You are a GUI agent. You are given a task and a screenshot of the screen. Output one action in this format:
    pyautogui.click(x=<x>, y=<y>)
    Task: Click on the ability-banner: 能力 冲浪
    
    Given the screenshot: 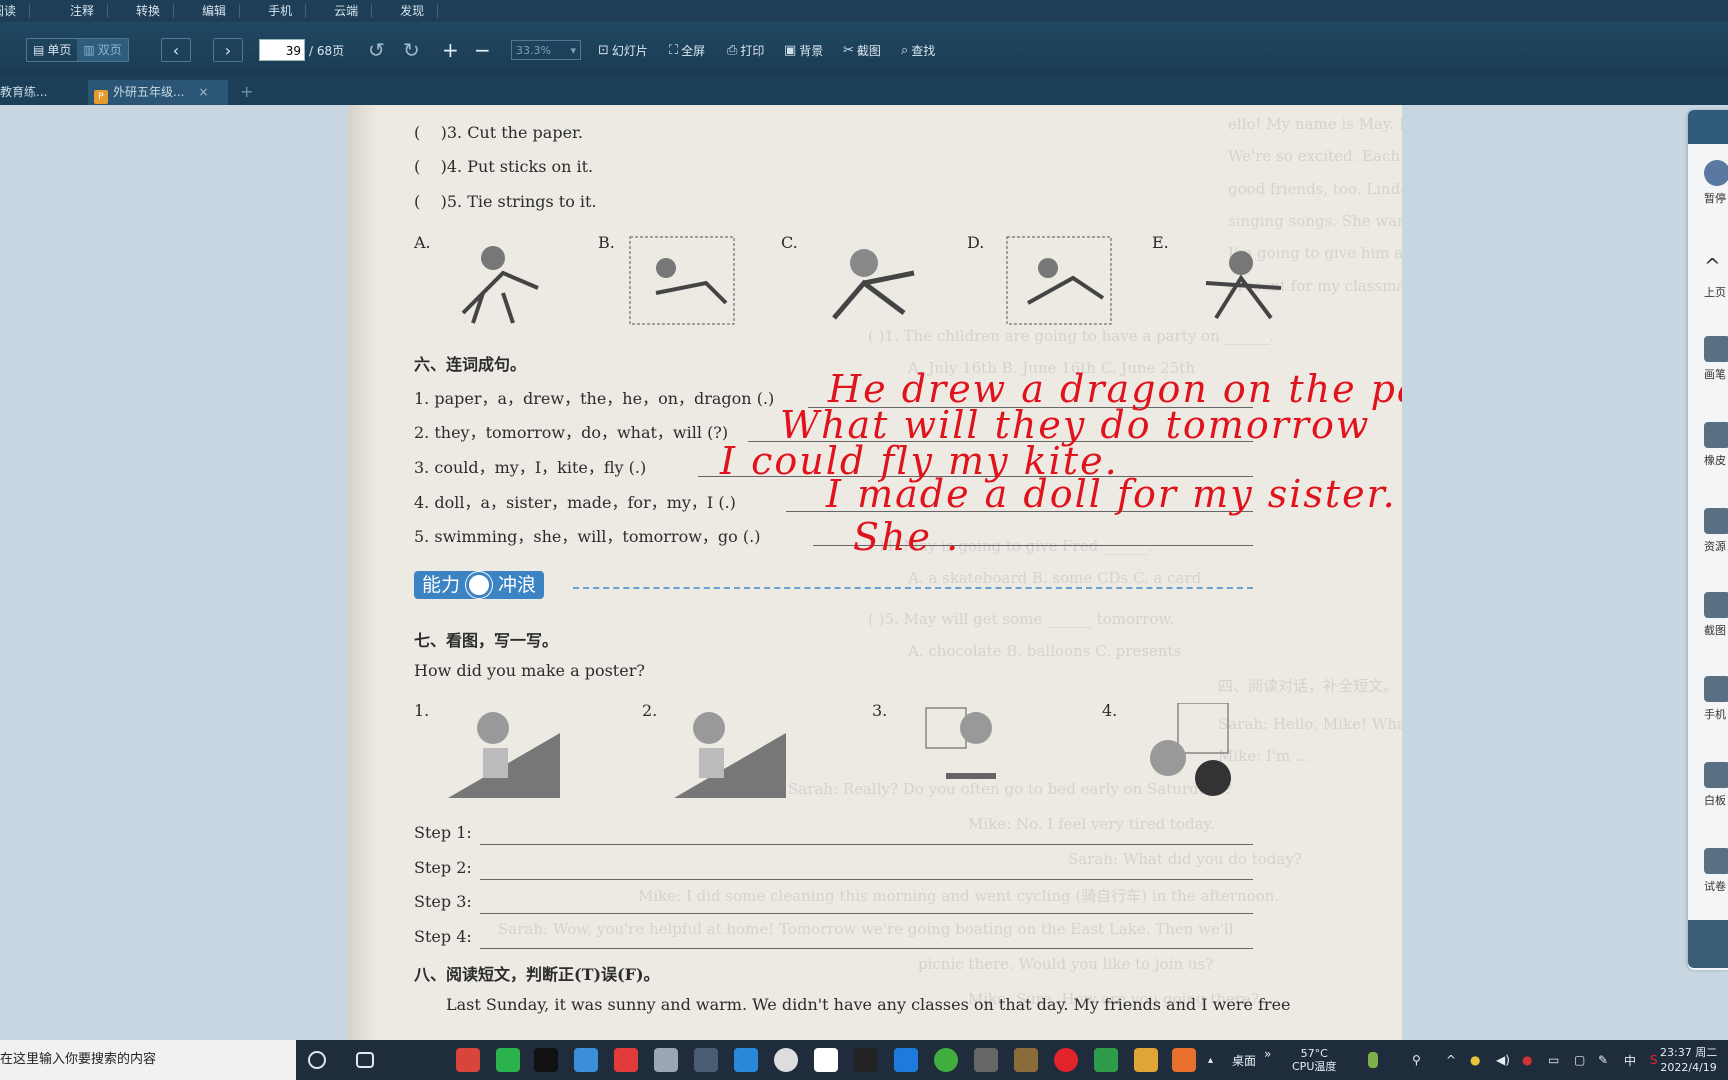 What is the action you would take?
    pyautogui.click(x=479, y=585)
    